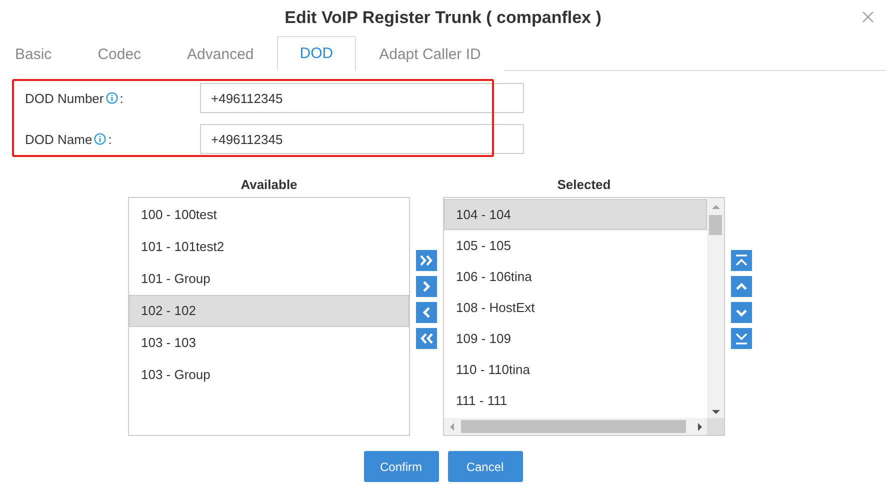 This screenshot has height=501, width=886. Describe the element at coordinates (575, 307) in the screenshot. I see `list-item: 108 - HostExt` at that location.